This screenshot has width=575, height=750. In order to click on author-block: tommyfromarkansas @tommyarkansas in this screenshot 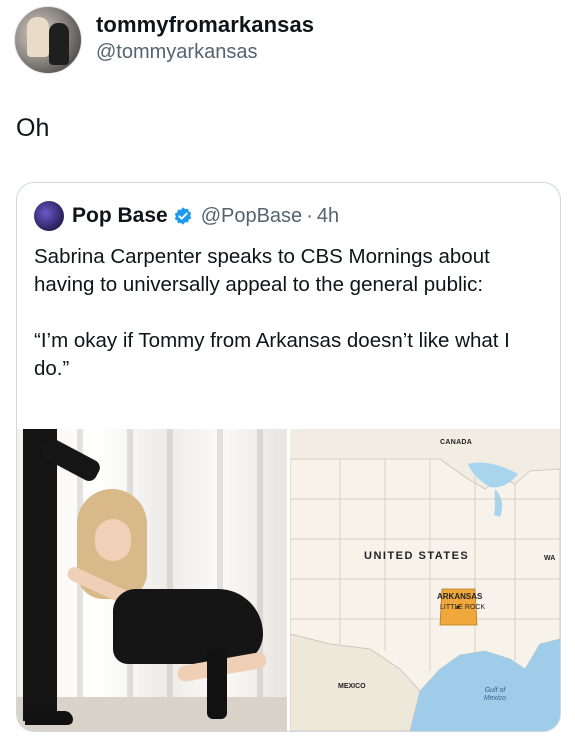, I will do `click(205, 38)`.